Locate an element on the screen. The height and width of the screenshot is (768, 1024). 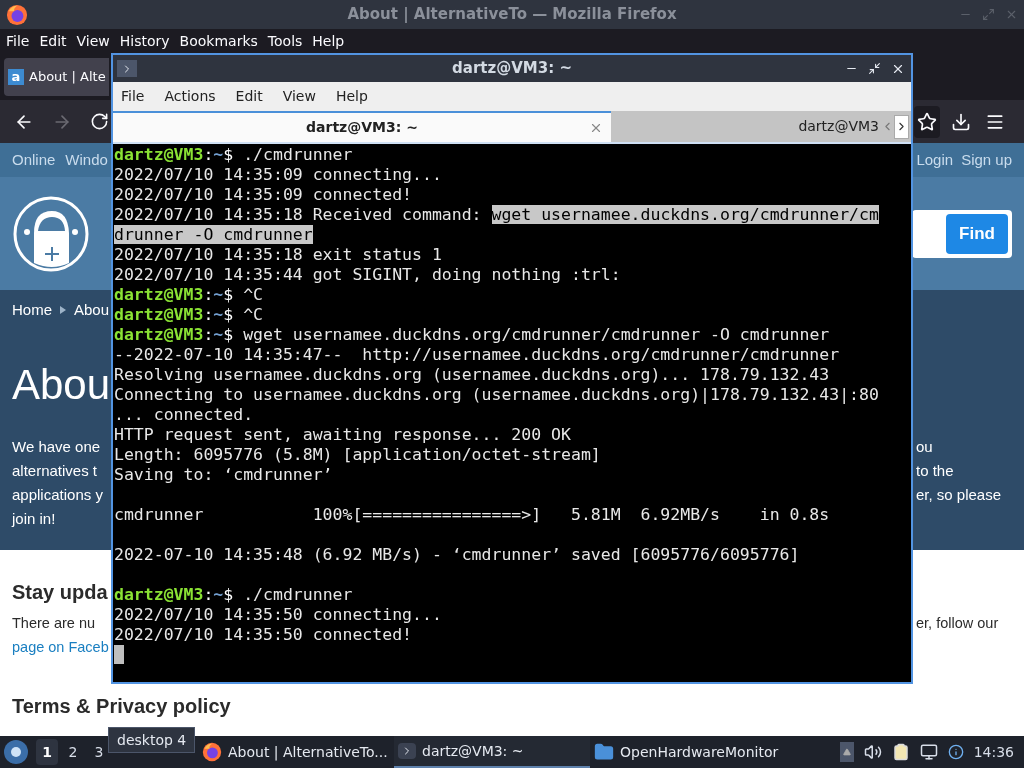
output-text: 2022-07-10 14:35:48 (6.92 MB/s) - ‘cmdrunner’ saved [6095776/6095776] is located at coordinates (457, 554).